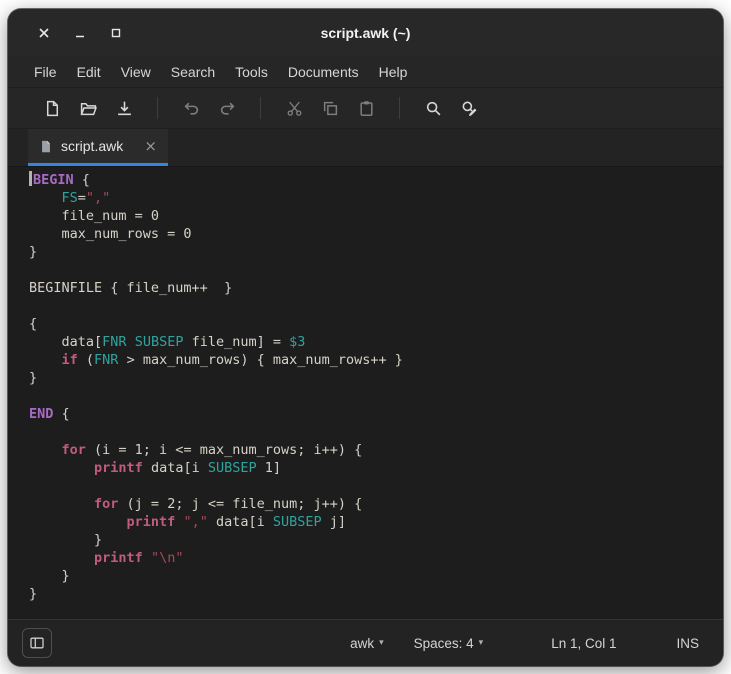  I want to click on window-controls, so click(80, 32).